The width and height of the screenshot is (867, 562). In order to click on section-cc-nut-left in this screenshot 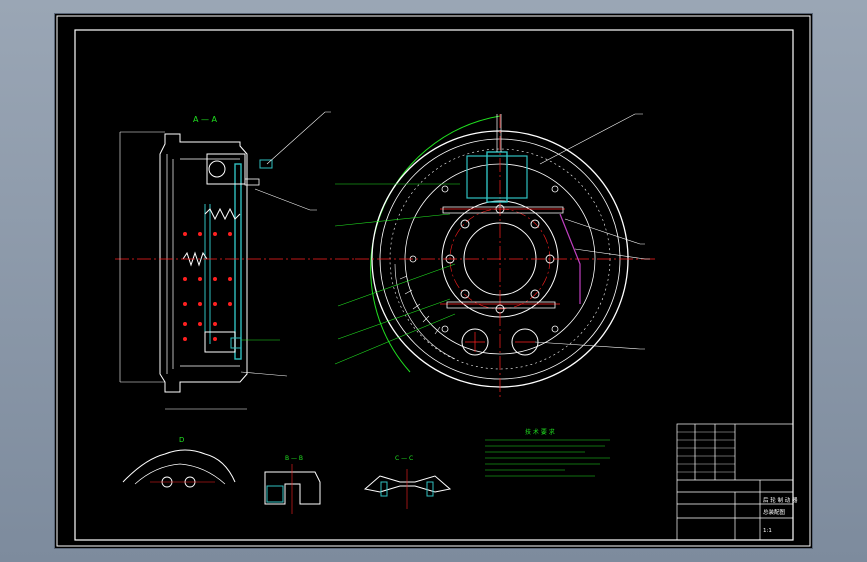, I will do `click(384, 489)`.